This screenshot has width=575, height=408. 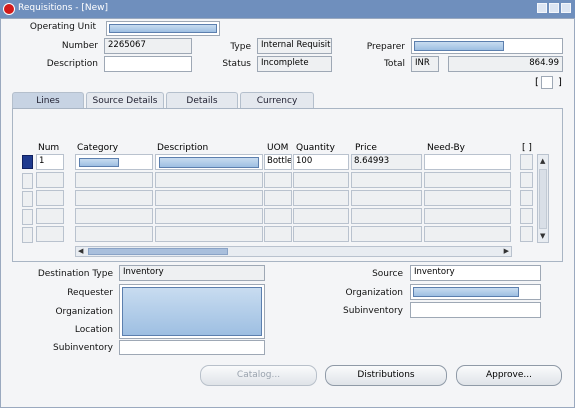 What do you see at coordinates (527, 148) in the screenshot?
I see `col-header-flex: [ ]` at bounding box center [527, 148].